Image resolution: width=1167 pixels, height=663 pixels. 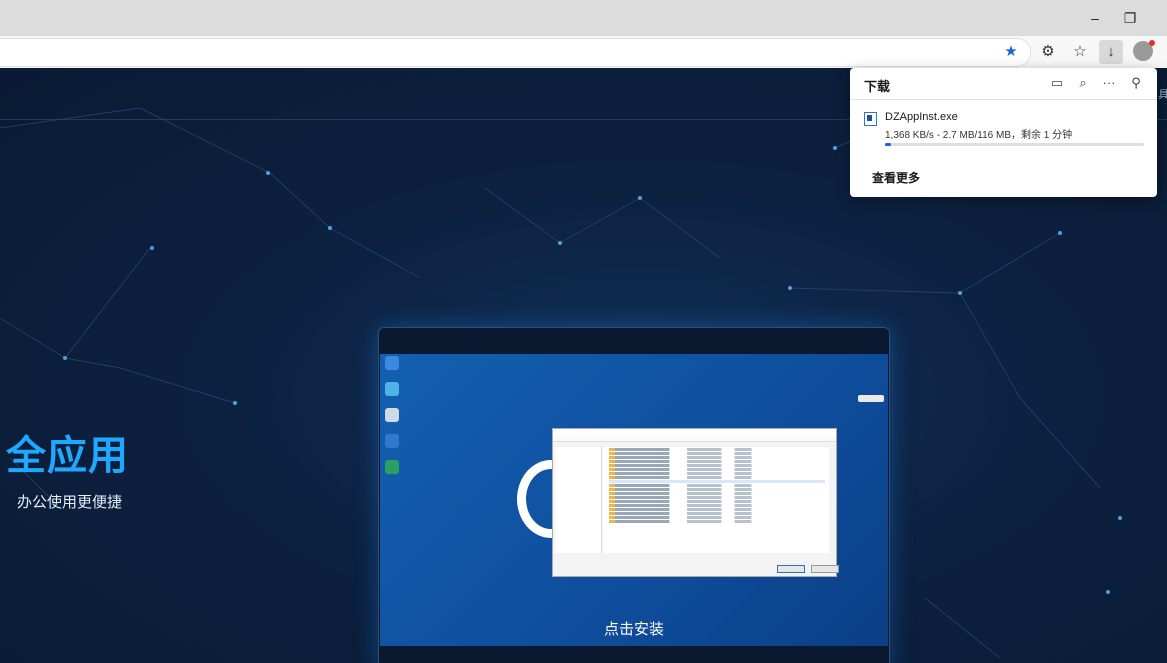 What do you see at coordinates (871, 398) in the screenshot?
I see `tray-popup-image` at bounding box center [871, 398].